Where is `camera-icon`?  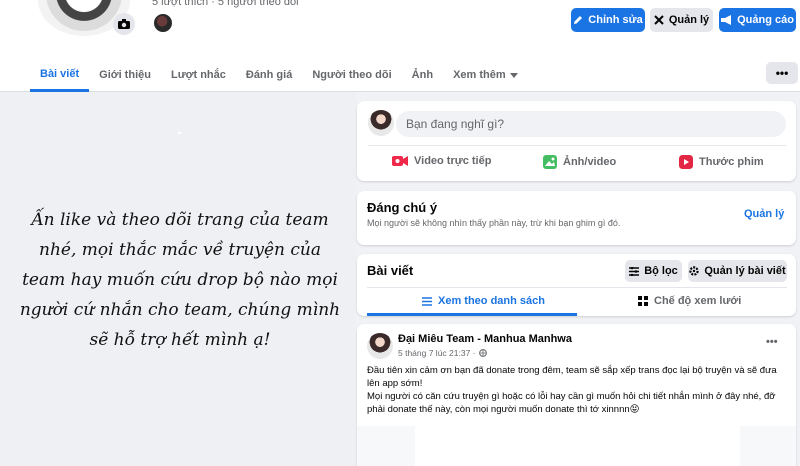 camera-icon is located at coordinates (124, 24).